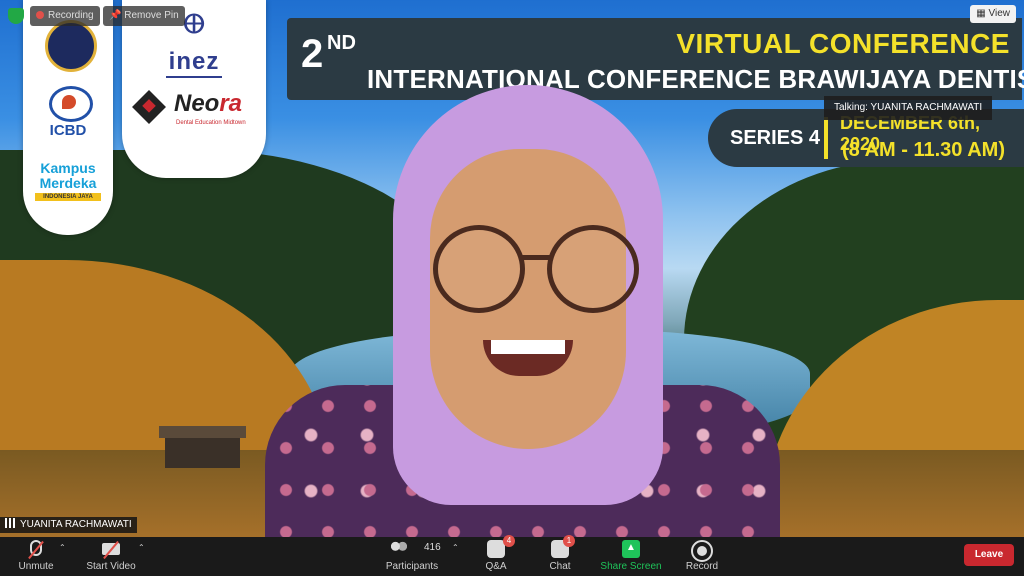 This screenshot has height=576, width=1024. Describe the element at coordinates (341, 43) in the screenshot. I see `banner-ordinal-suffix: ND` at that location.